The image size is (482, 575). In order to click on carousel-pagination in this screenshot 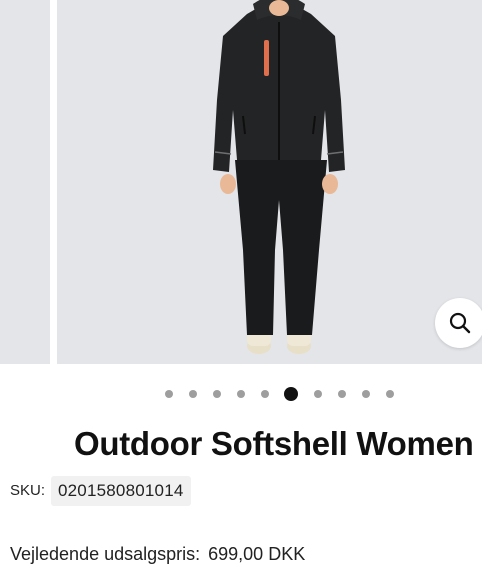, I will do `click(241, 394)`.